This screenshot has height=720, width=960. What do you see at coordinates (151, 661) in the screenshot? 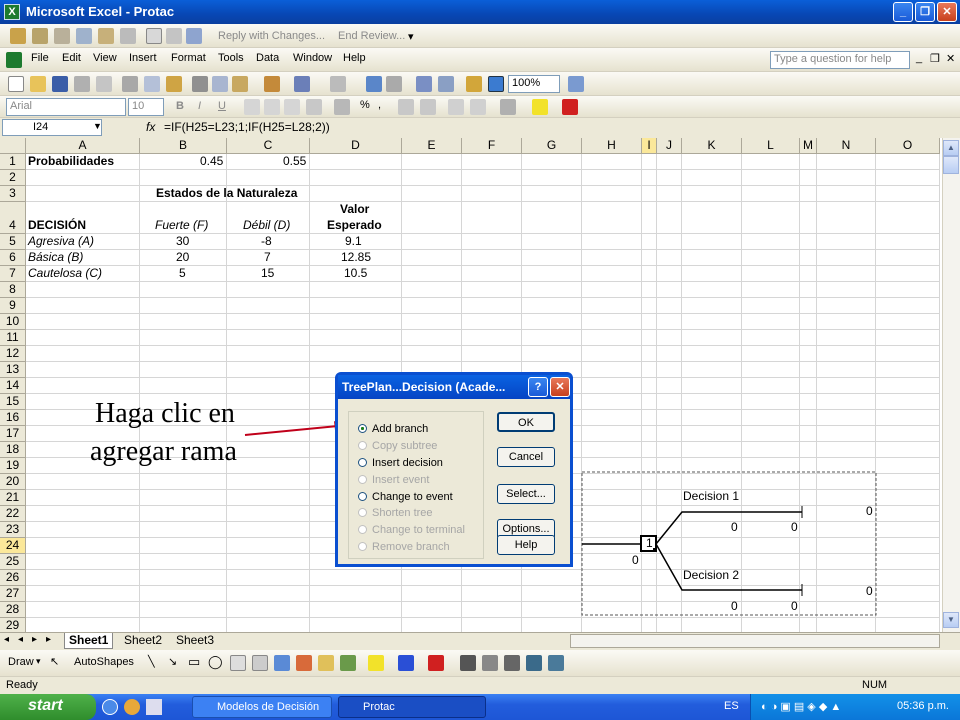
I see `line-tool-icon: ╲` at bounding box center [151, 661].